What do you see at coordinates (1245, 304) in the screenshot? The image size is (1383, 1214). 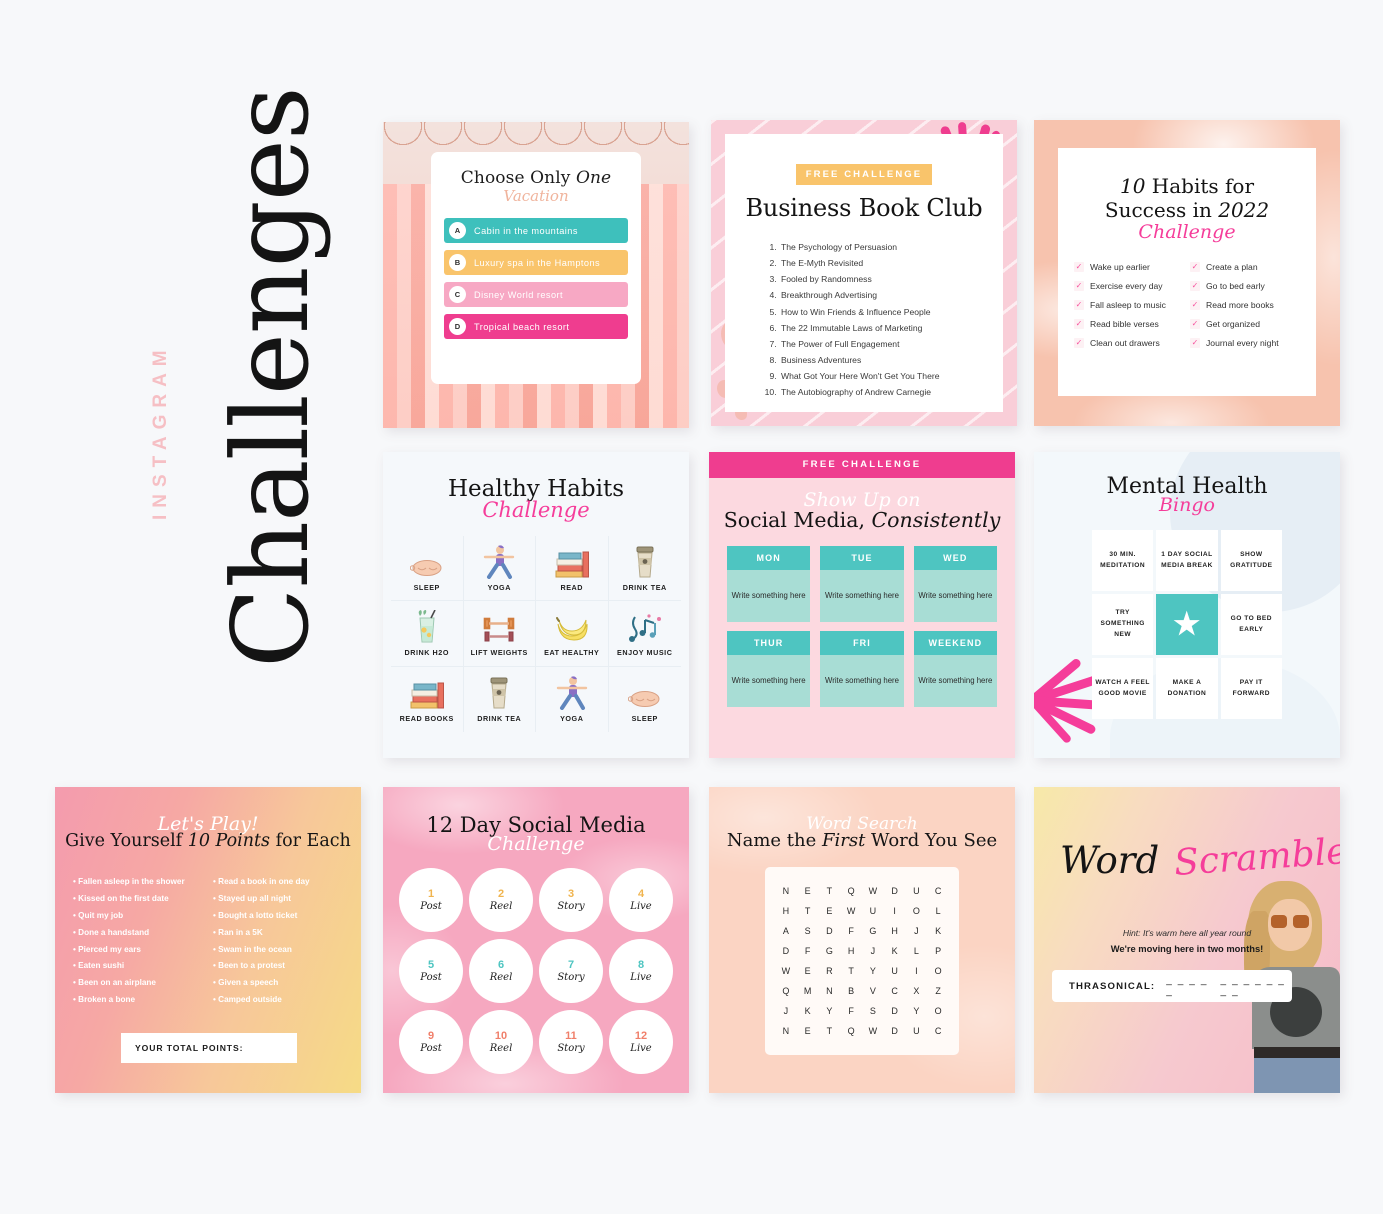 I see `habit-checklist-item: ✓ Read more books` at bounding box center [1245, 304].